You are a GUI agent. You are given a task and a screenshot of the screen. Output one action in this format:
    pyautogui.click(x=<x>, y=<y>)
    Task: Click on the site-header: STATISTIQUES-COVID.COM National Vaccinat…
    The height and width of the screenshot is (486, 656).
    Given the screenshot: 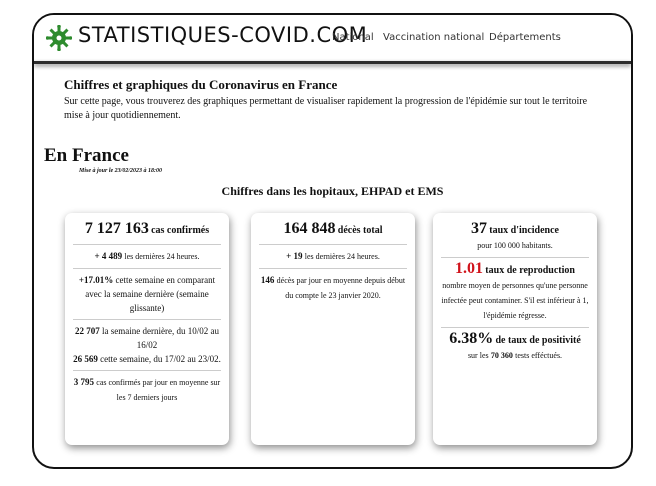 What is the action you would take?
    pyautogui.click(x=332, y=37)
    